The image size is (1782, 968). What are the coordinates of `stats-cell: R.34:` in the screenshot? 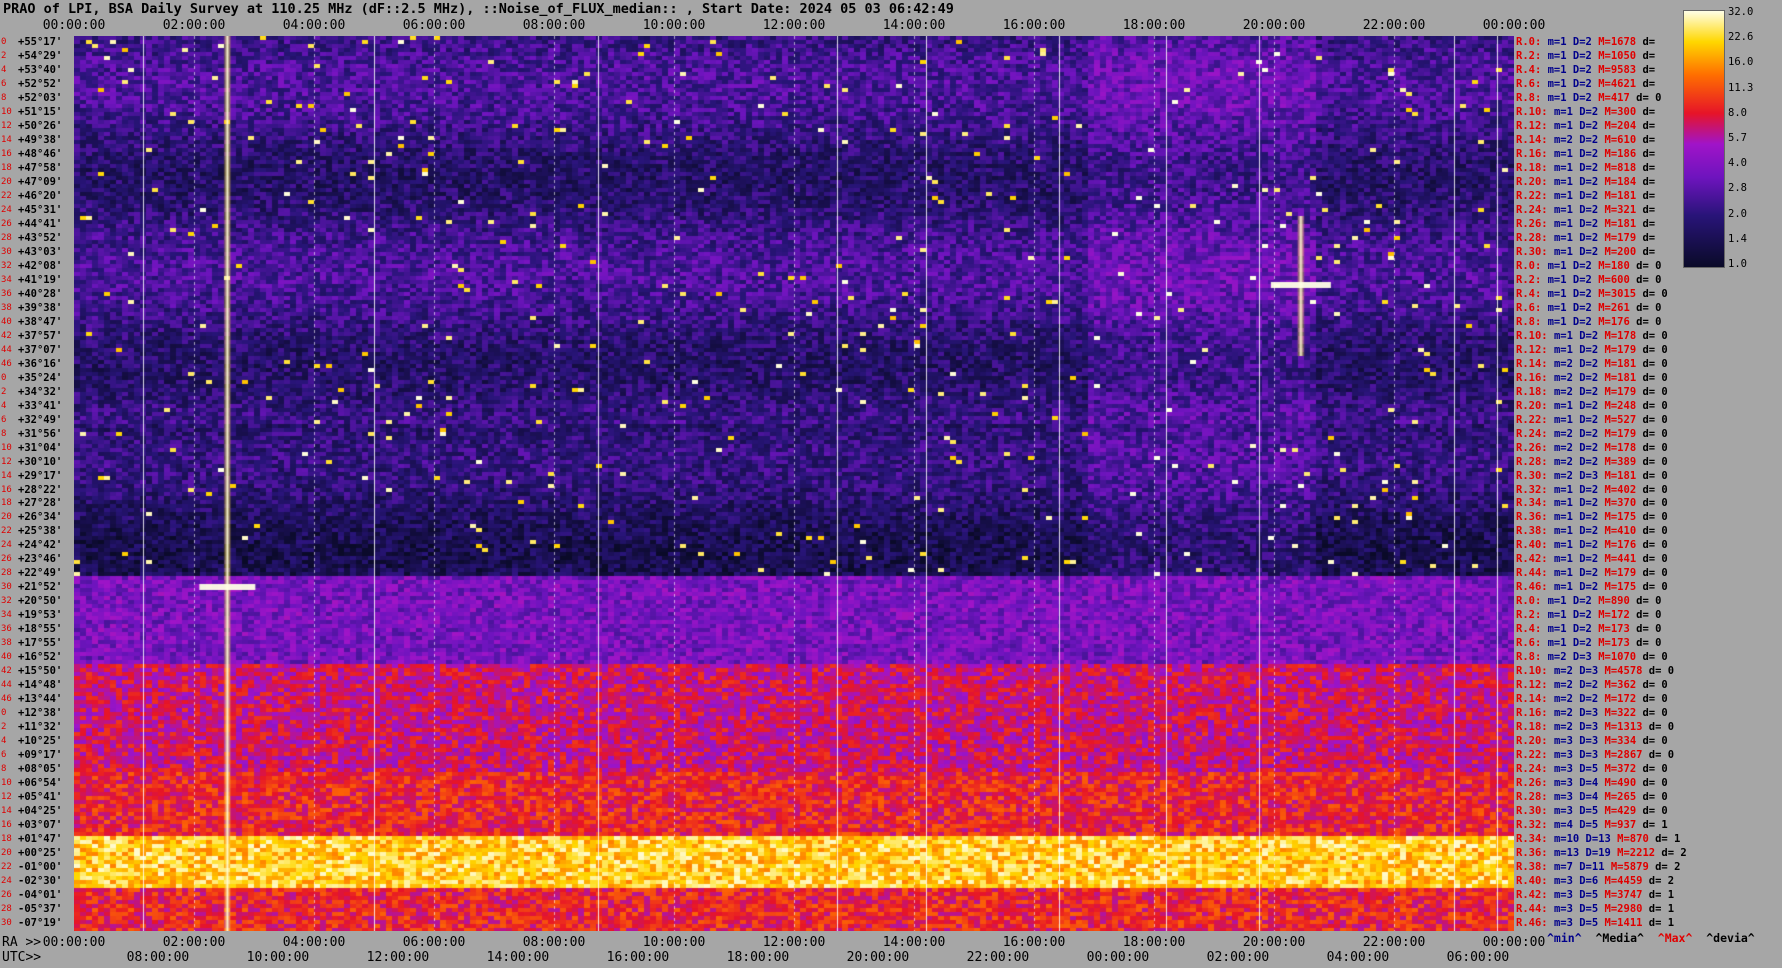 It's located at (1535, 839).